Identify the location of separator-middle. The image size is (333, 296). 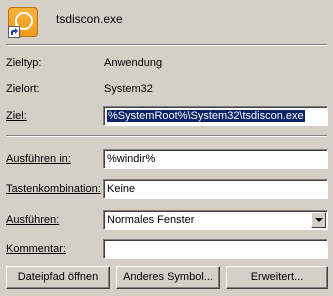
(166, 136).